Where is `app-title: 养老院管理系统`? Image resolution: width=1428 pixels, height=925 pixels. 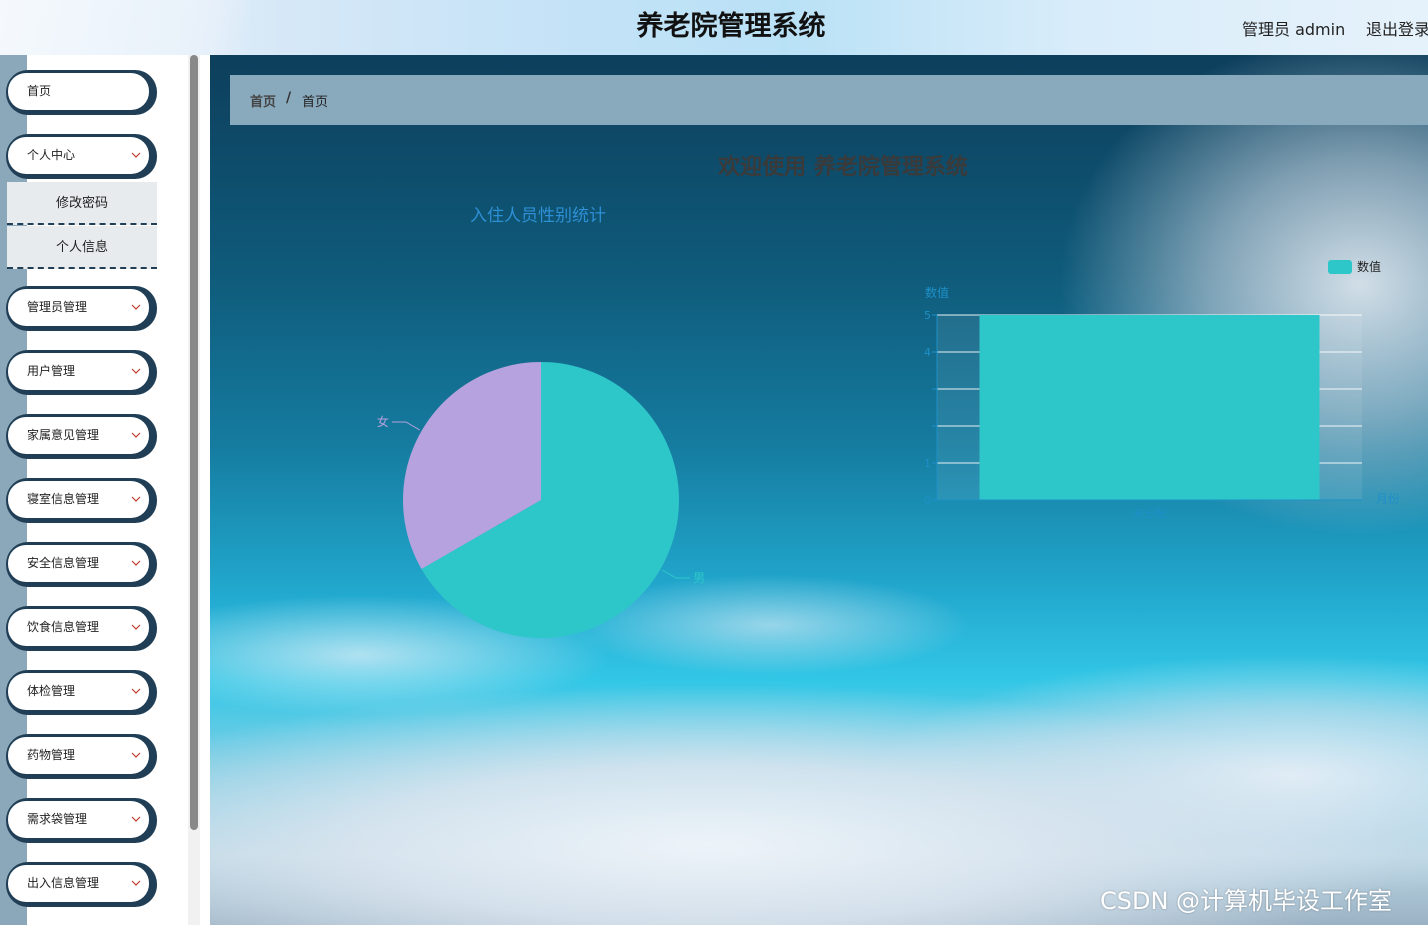
app-title: 养老院管理系统 is located at coordinates (731, 26).